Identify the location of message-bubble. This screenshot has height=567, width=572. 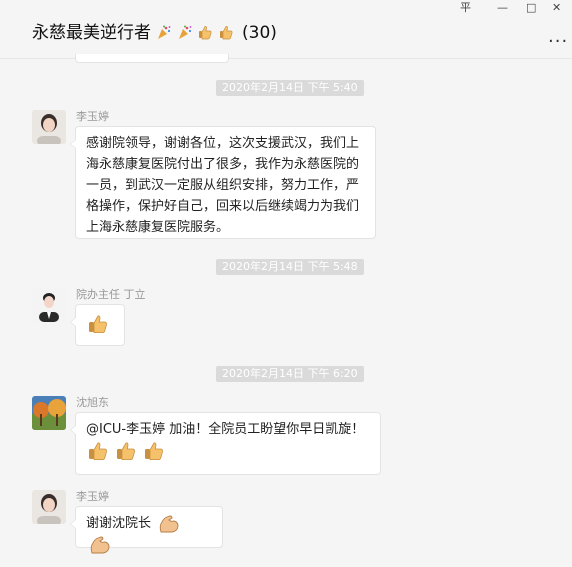
(97, 325).